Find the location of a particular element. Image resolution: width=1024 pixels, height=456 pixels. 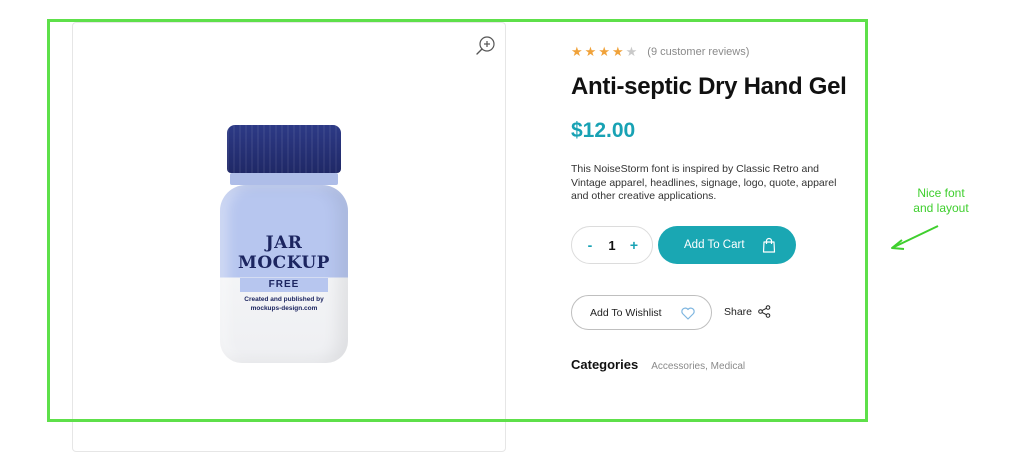

categories-list: Accessories, Medical is located at coordinates (698, 366).